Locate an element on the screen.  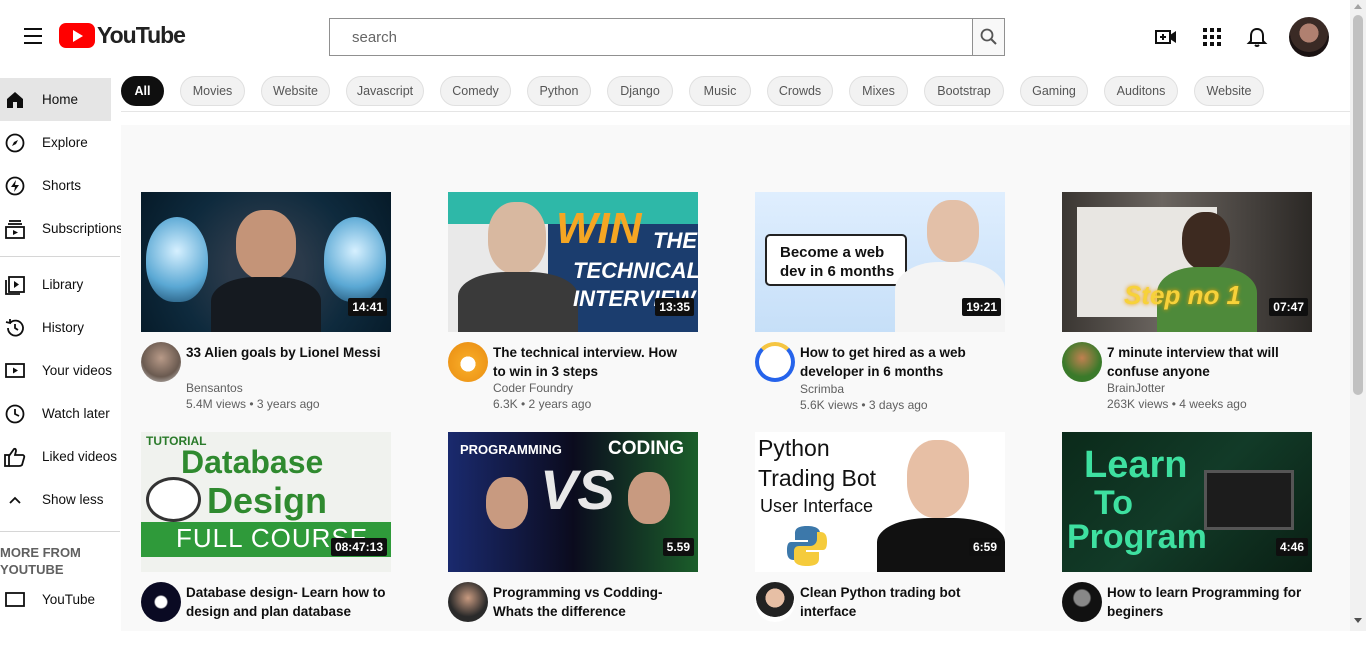
chip-python: Python is located at coordinates (559, 91).